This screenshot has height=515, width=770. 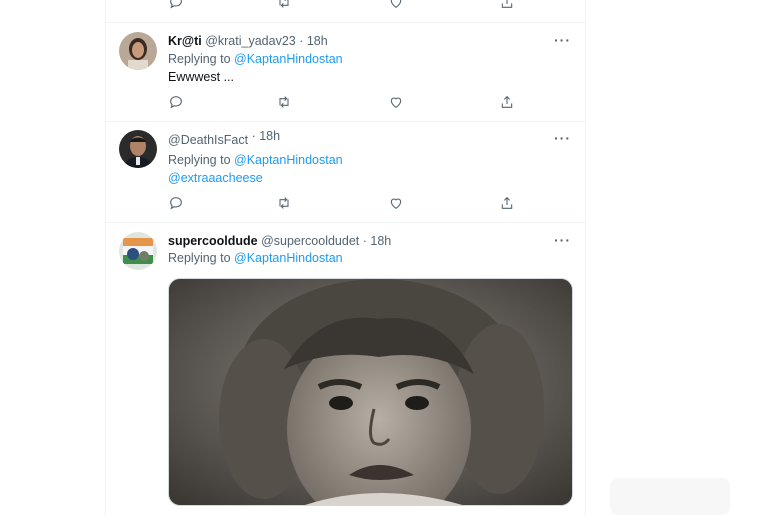 I want to click on previous-tweet-actions, so click(x=340, y=6).